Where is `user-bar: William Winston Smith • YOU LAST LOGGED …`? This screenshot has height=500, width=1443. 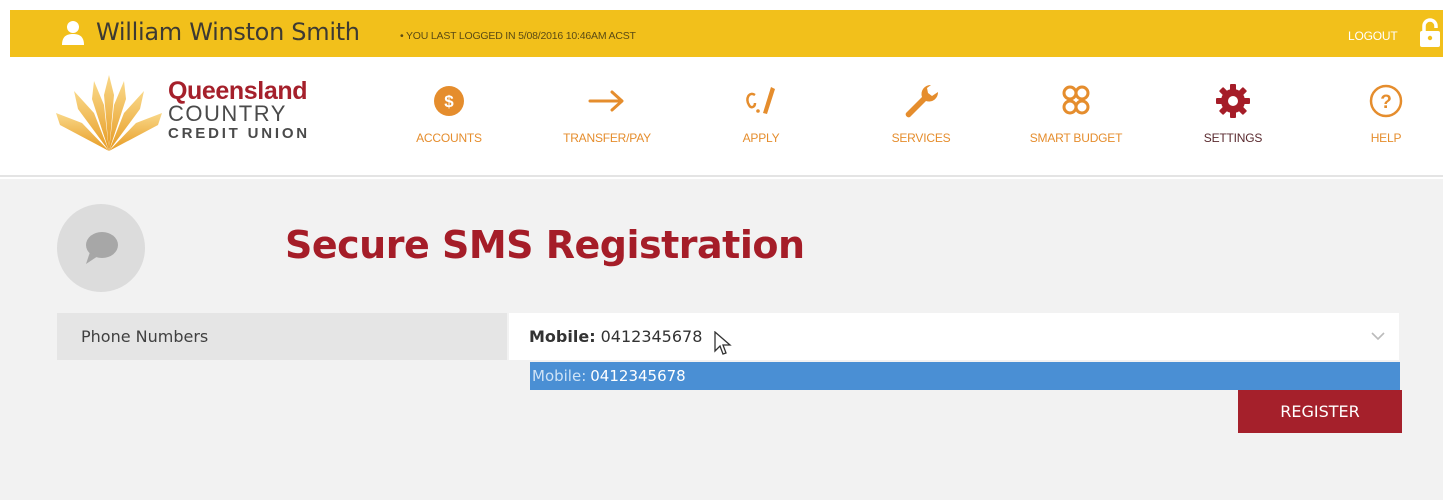 user-bar: William Winston Smith • YOU LAST LOGGED … is located at coordinates (726, 33).